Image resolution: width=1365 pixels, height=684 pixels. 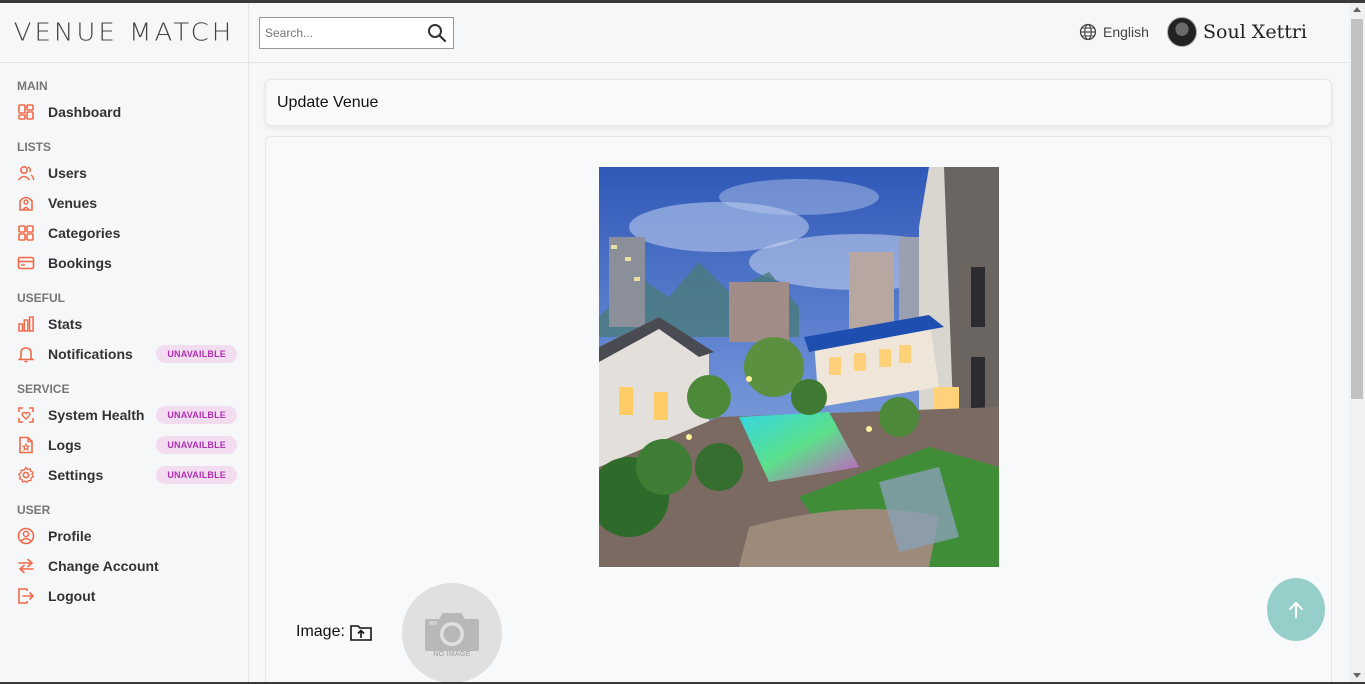 I want to click on categories-icon, so click(x=26, y=233).